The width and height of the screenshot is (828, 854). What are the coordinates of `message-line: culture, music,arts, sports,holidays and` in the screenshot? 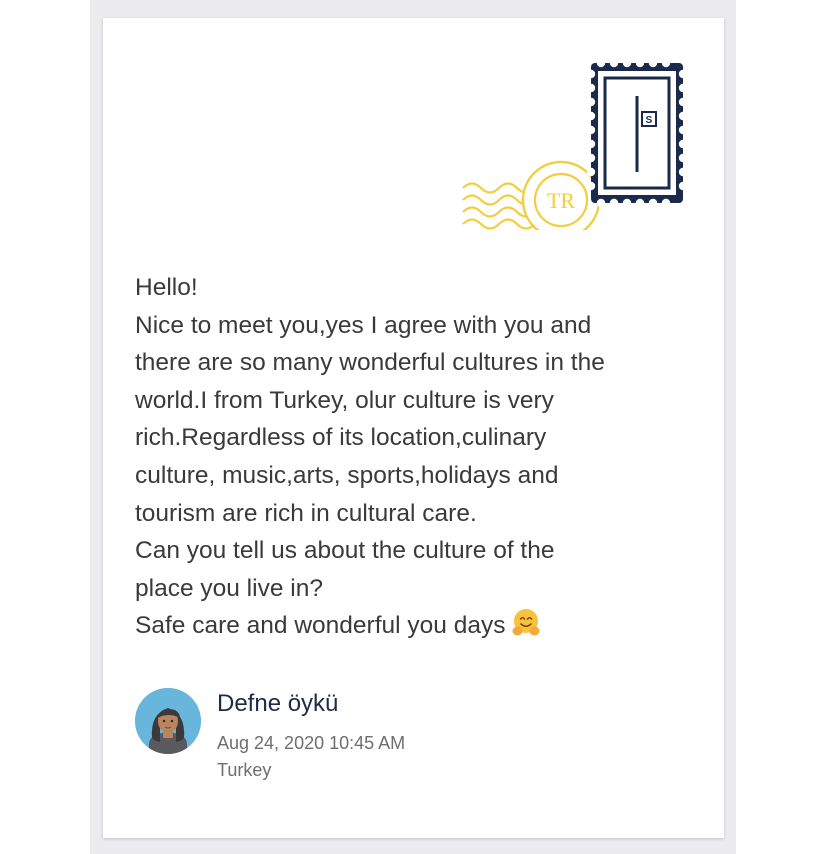 It's located at (347, 475).